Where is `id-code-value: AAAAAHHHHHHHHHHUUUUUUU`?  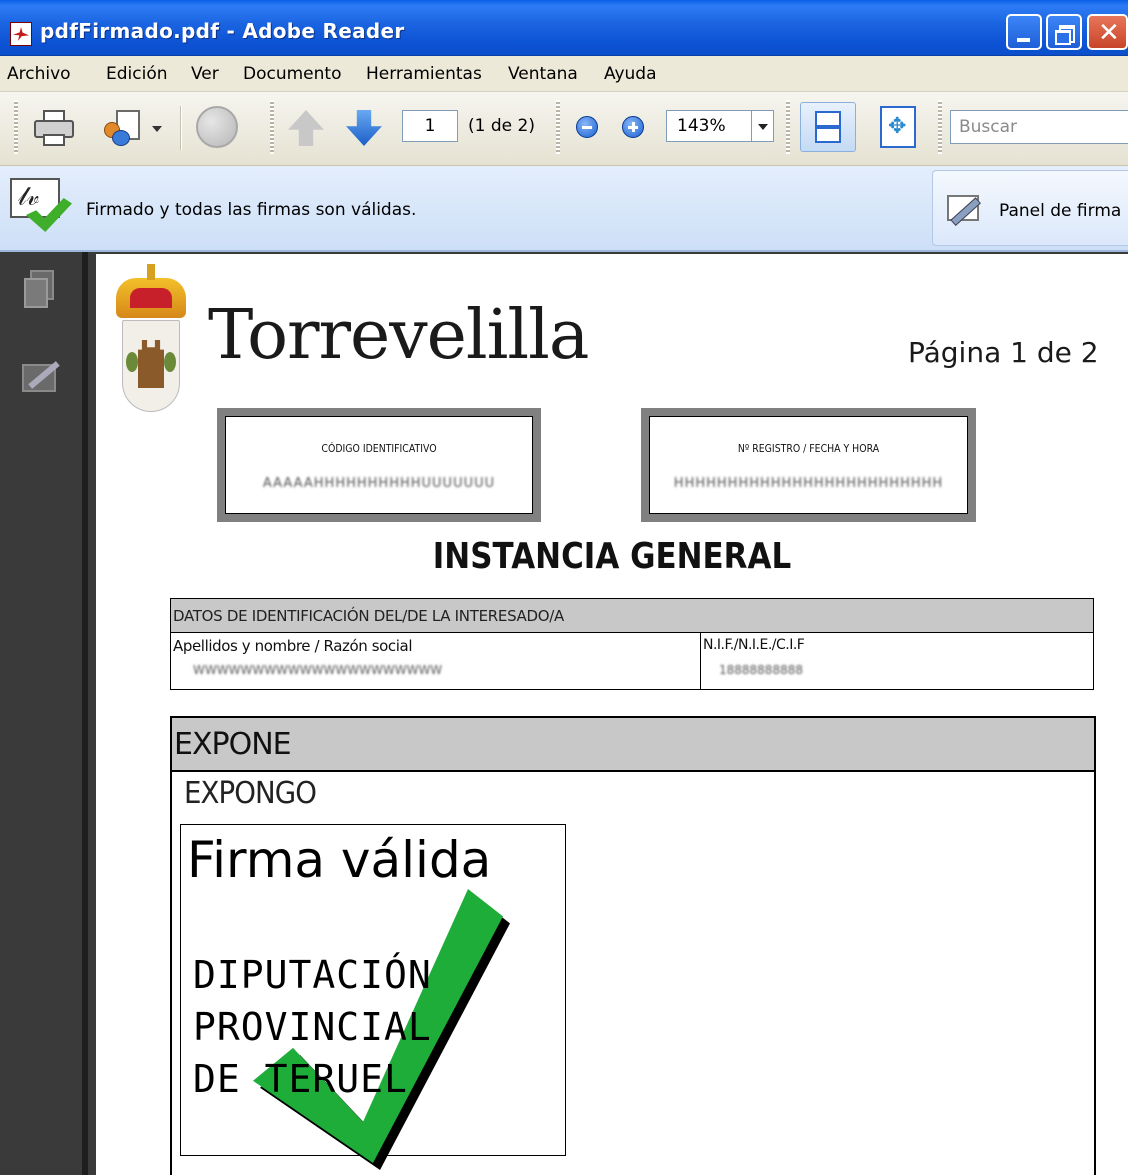
id-code-value: AAAAAHHHHHHHHHHUUUUUUU is located at coordinates (379, 483).